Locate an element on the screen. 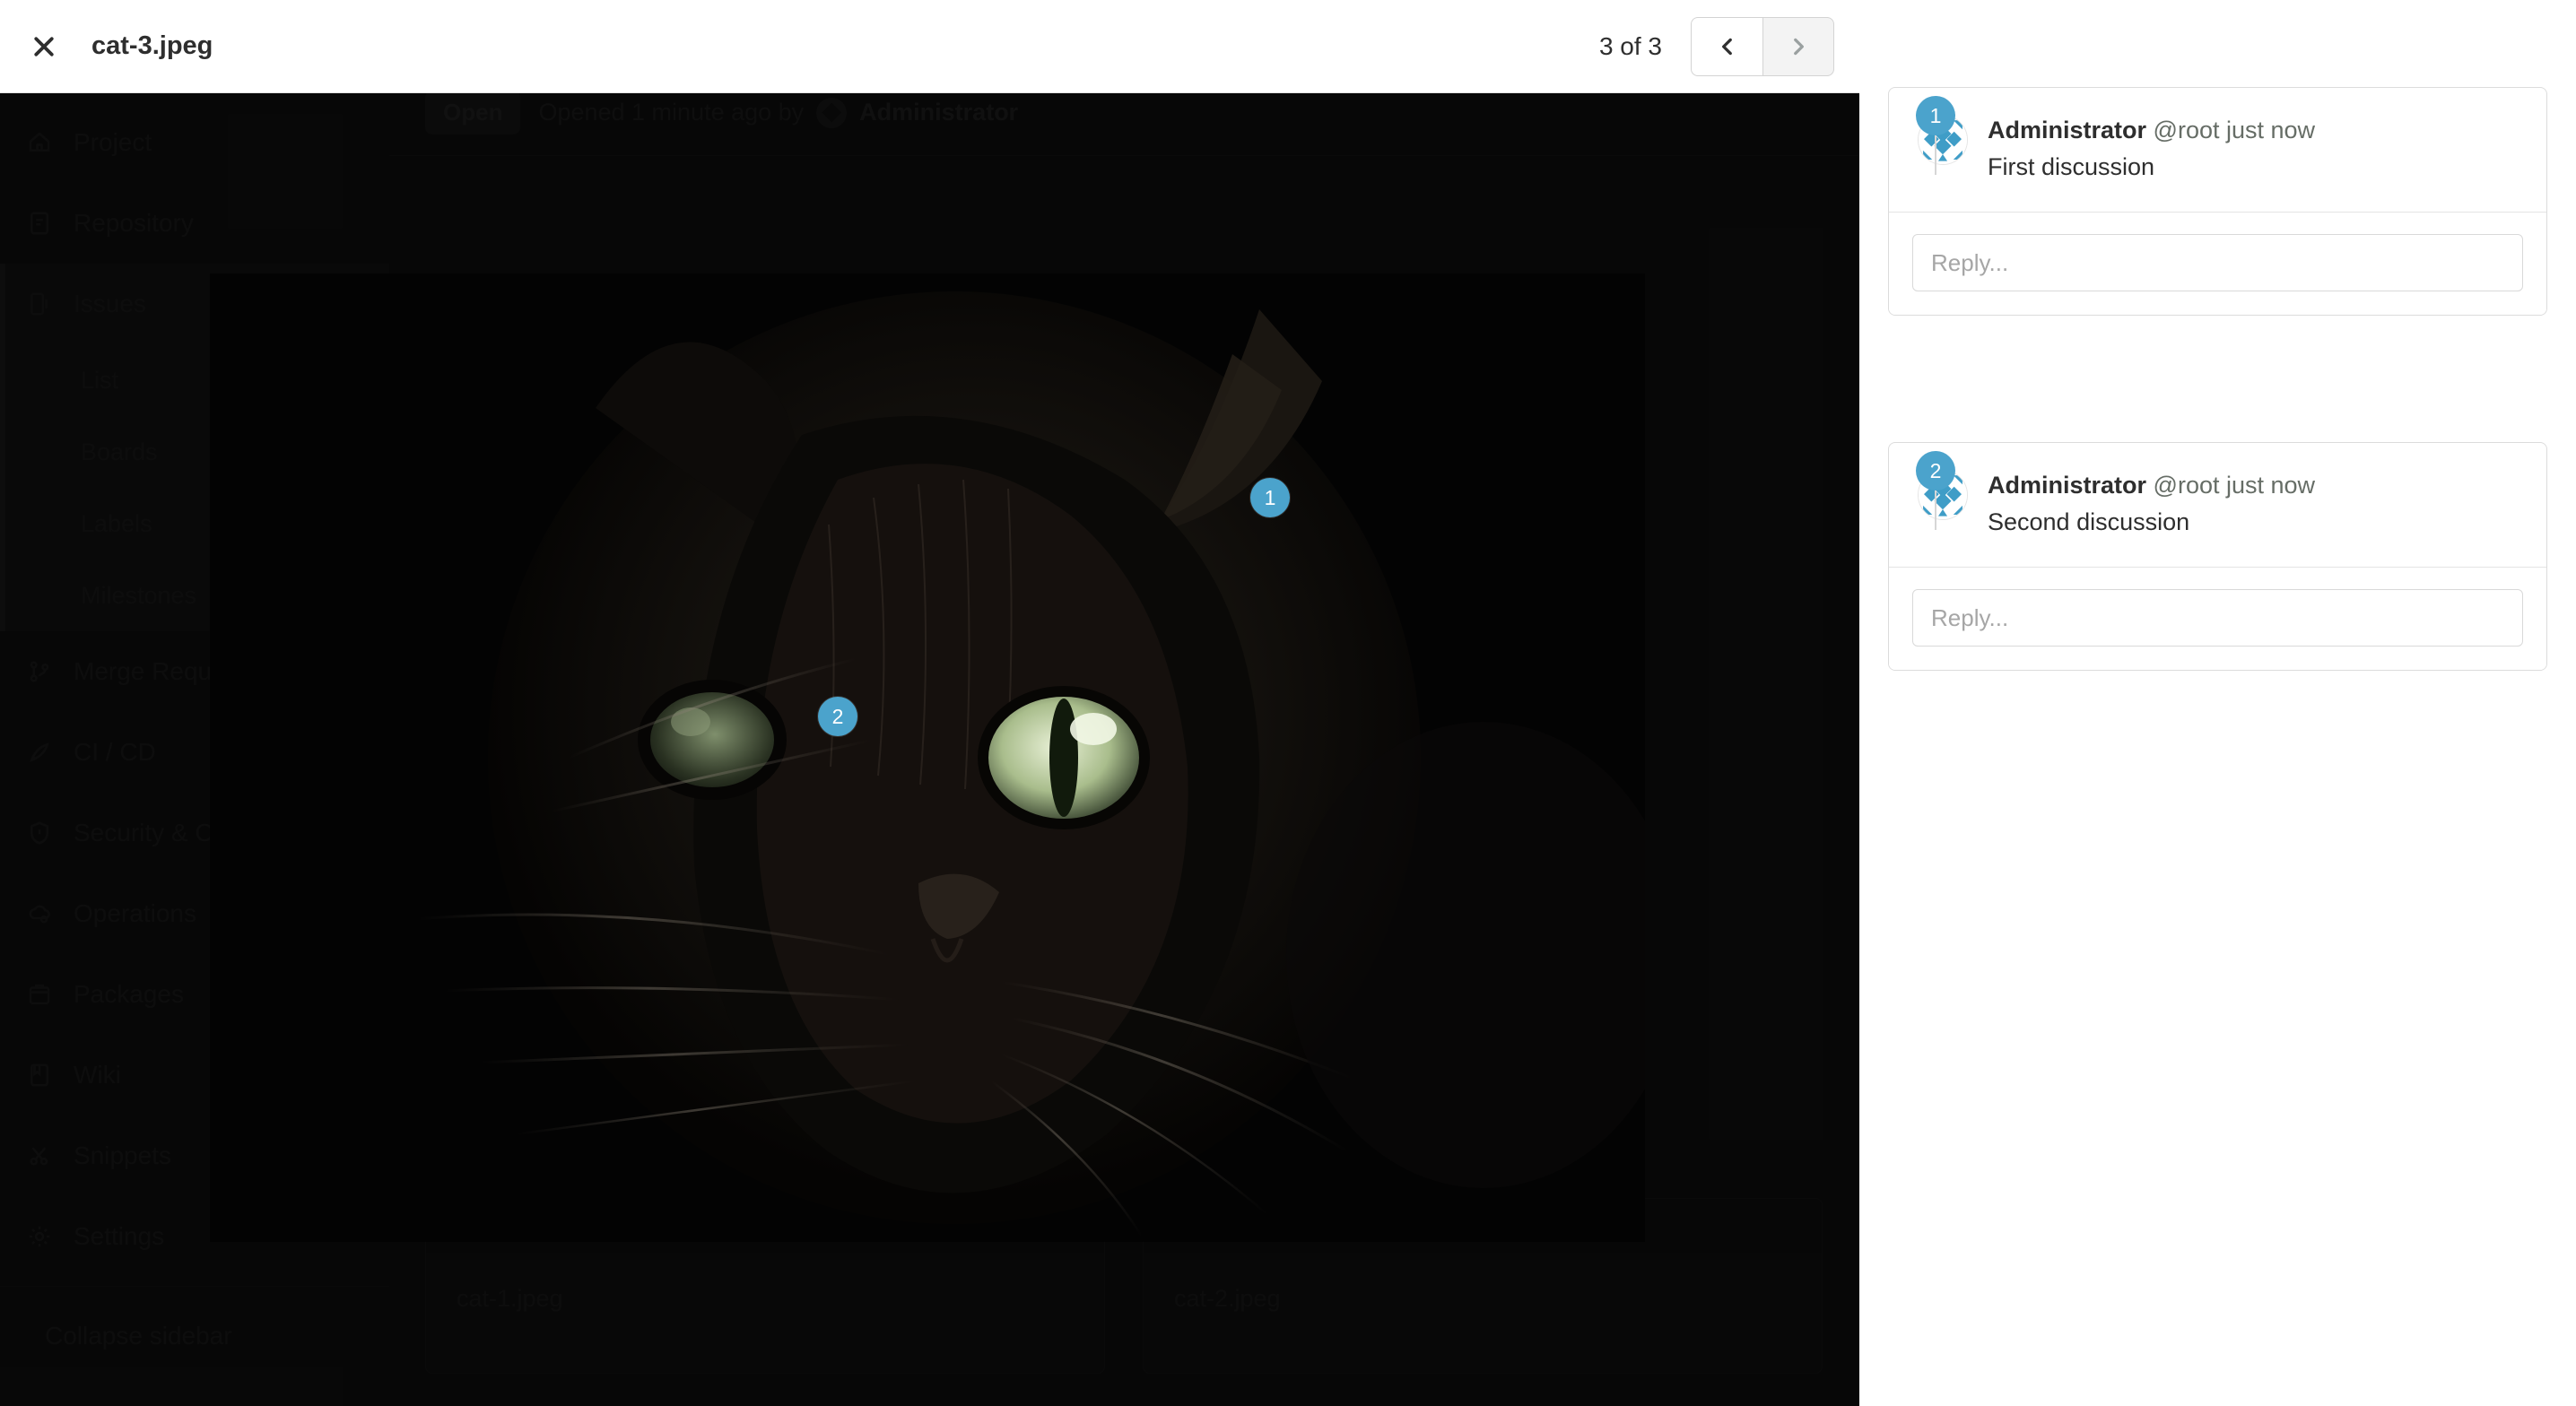 Image resolution: width=2576 pixels, height=1406 pixels. discussion-badge-2: 2 is located at coordinates (1935, 470).